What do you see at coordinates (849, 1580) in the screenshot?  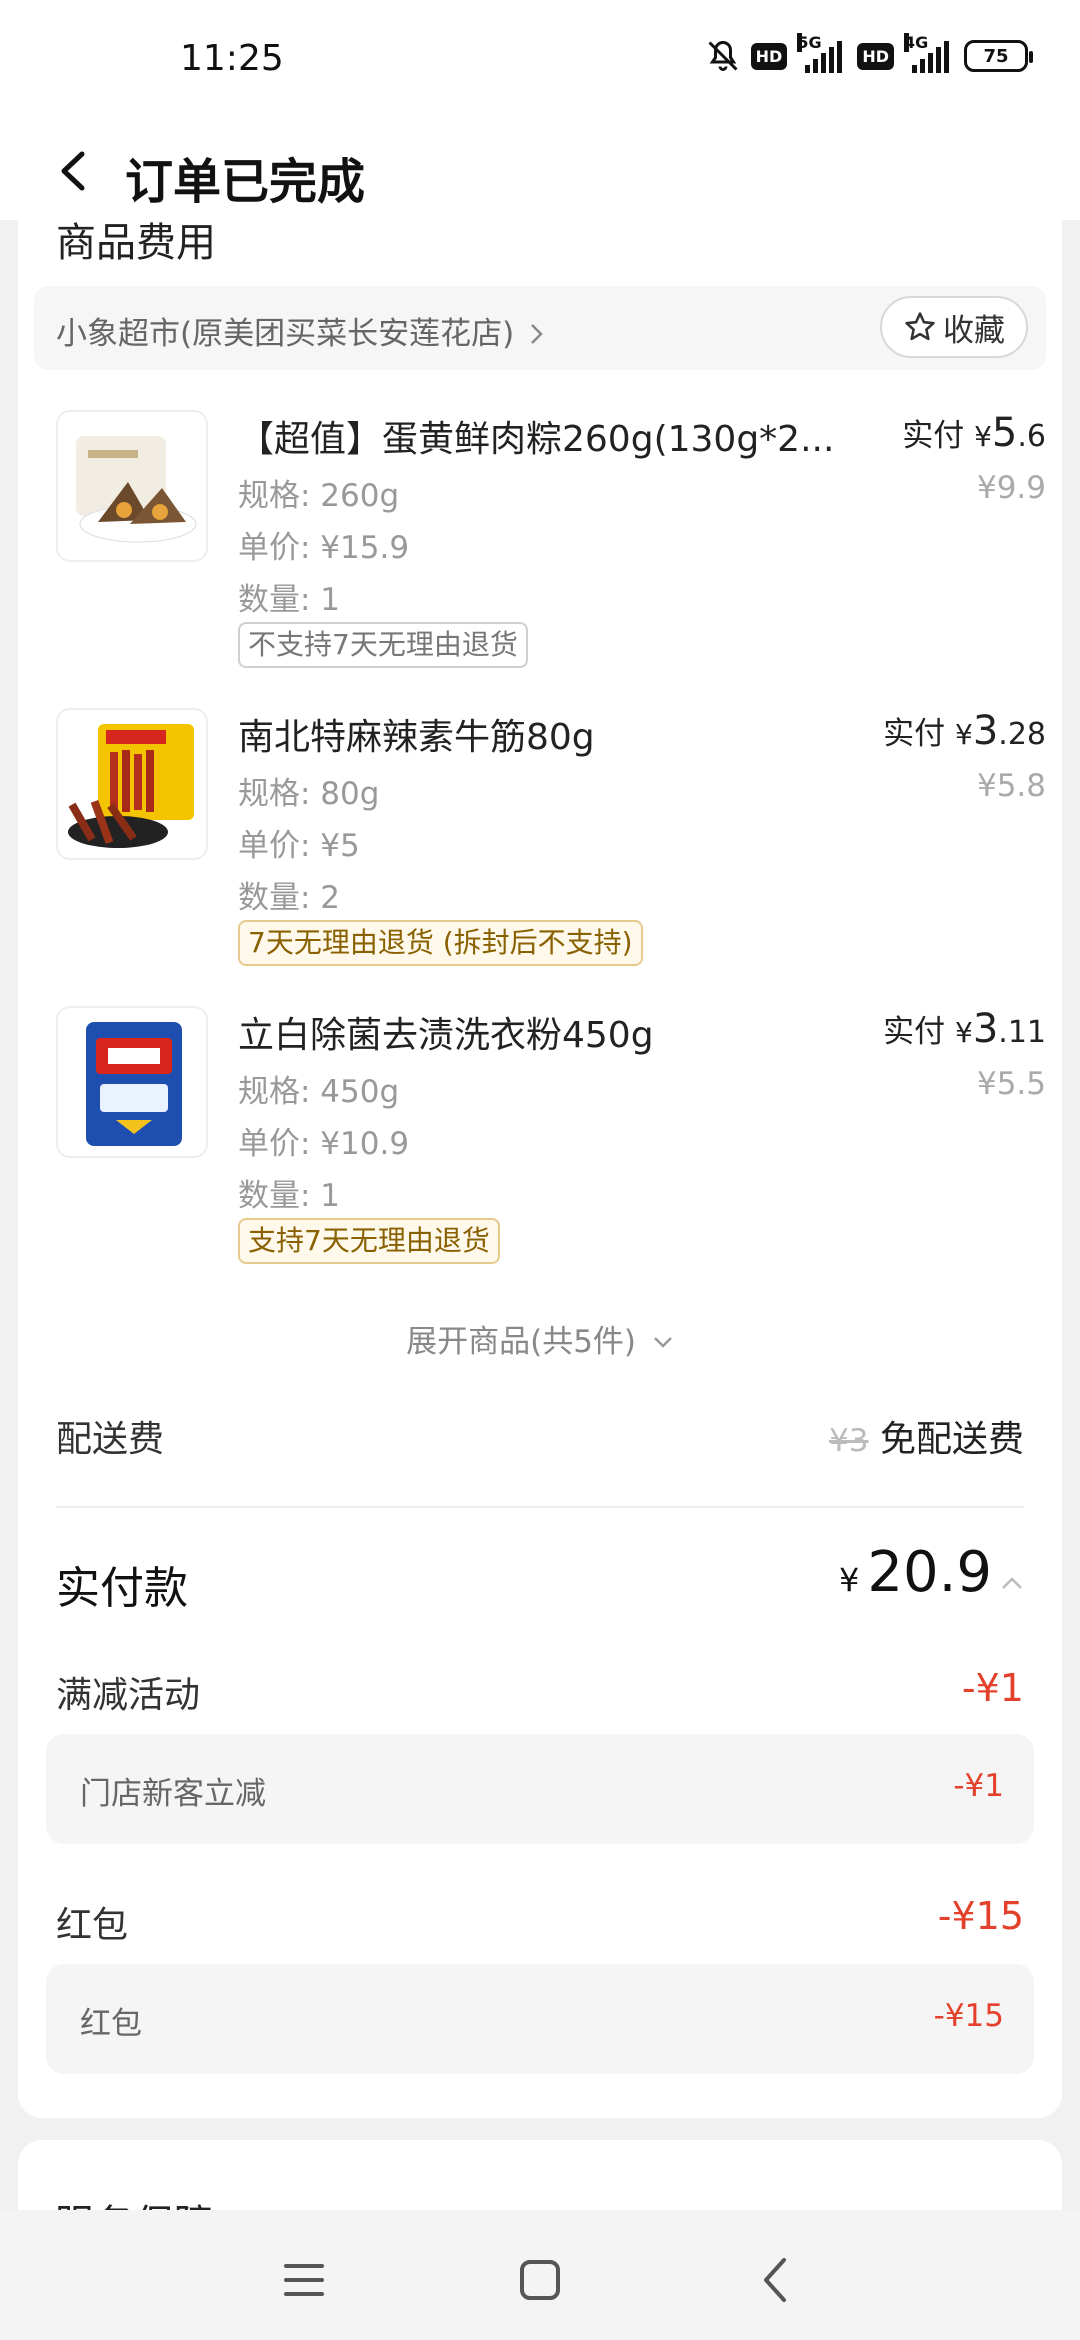 I see `total-yen: ¥` at bounding box center [849, 1580].